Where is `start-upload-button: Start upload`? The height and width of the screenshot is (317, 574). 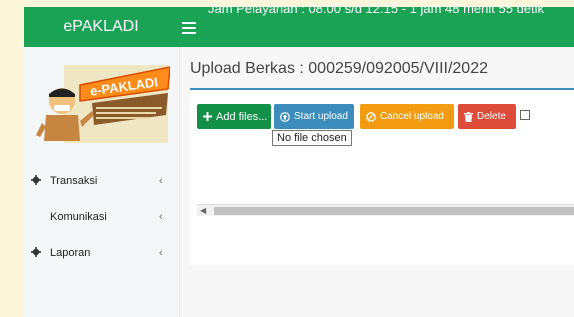 start-upload-button: Start upload is located at coordinates (314, 116).